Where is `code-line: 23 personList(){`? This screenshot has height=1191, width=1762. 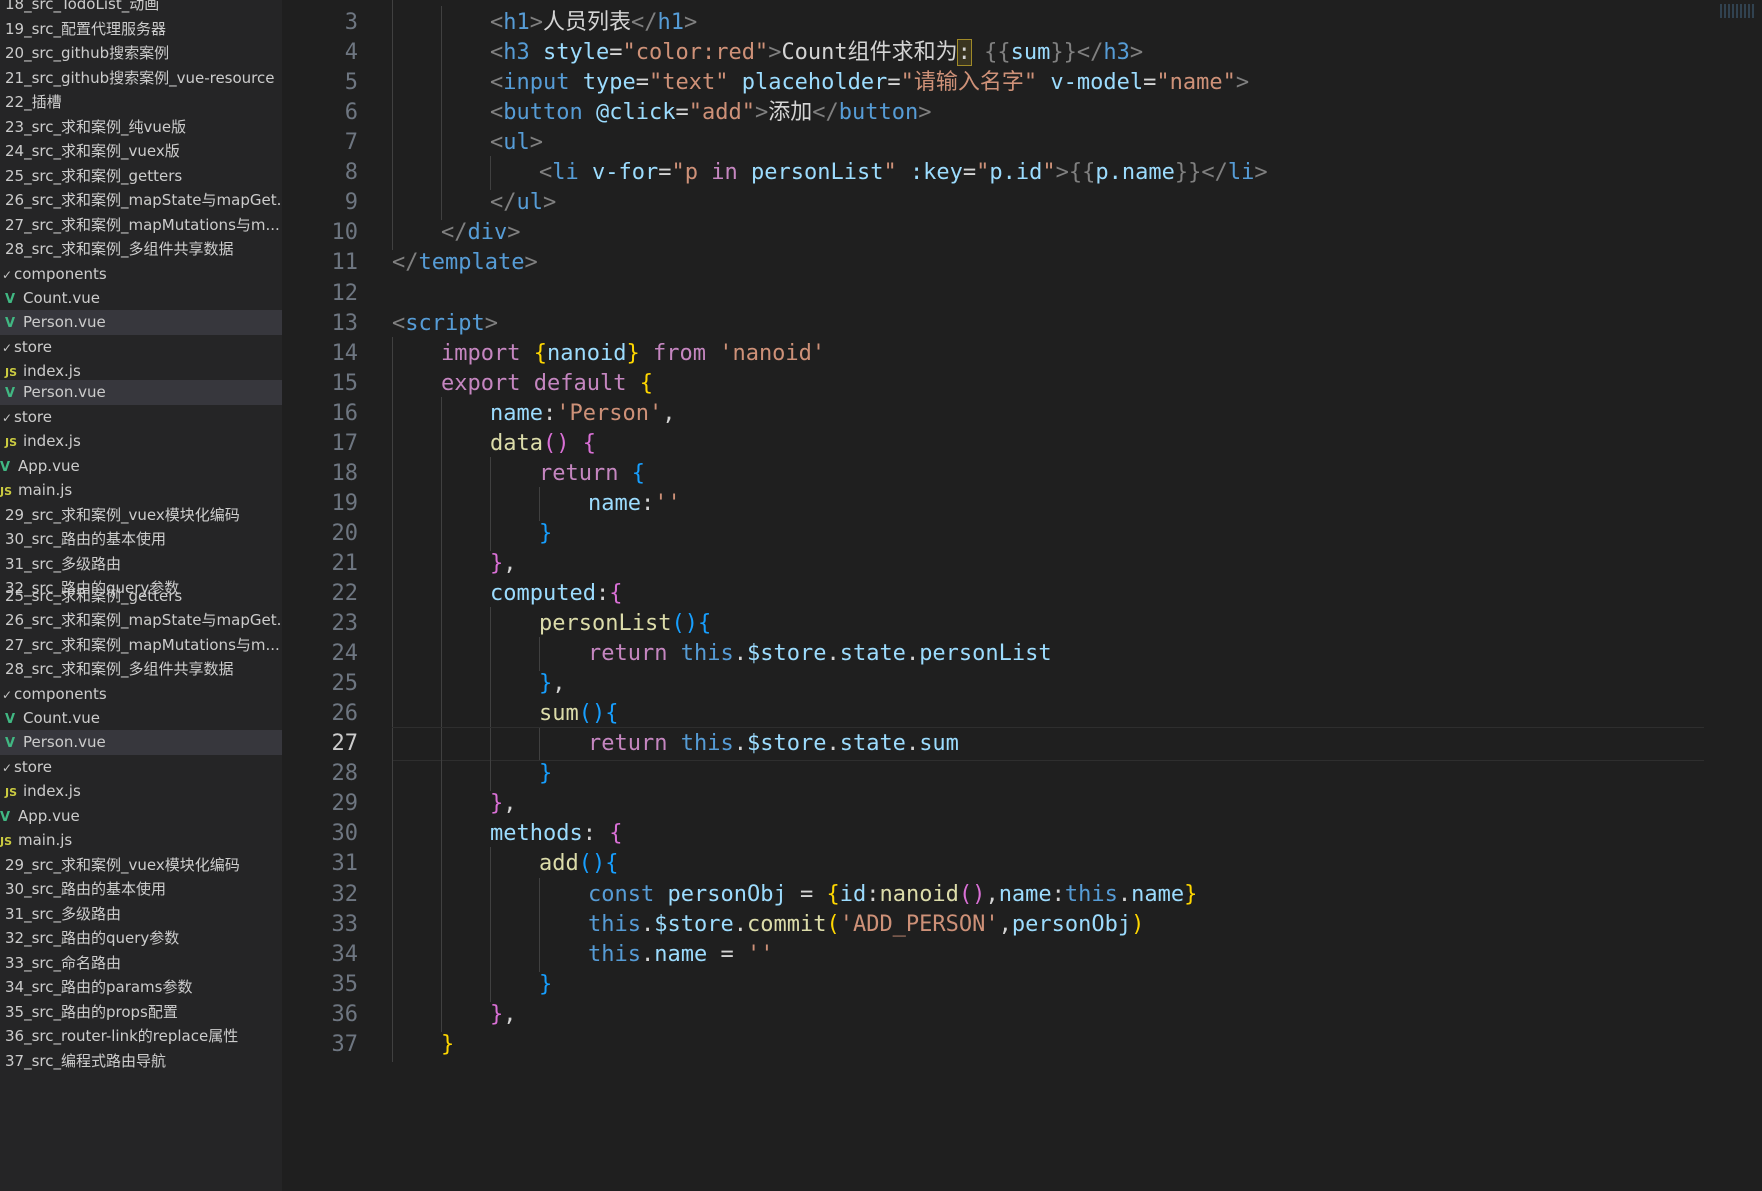 code-line: 23 personList(){ is located at coordinates (1022, 624).